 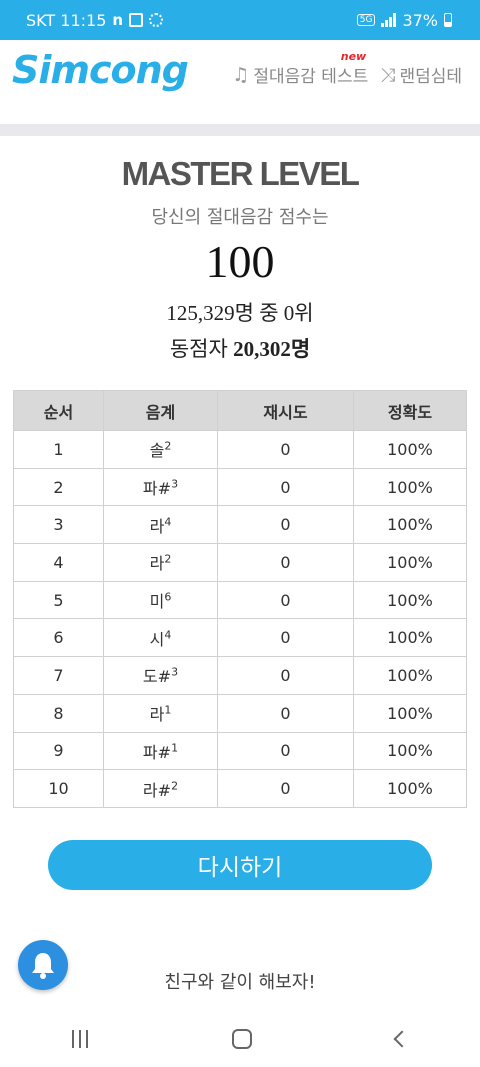 I want to click on column-header-note: 음계, so click(x=160, y=410).